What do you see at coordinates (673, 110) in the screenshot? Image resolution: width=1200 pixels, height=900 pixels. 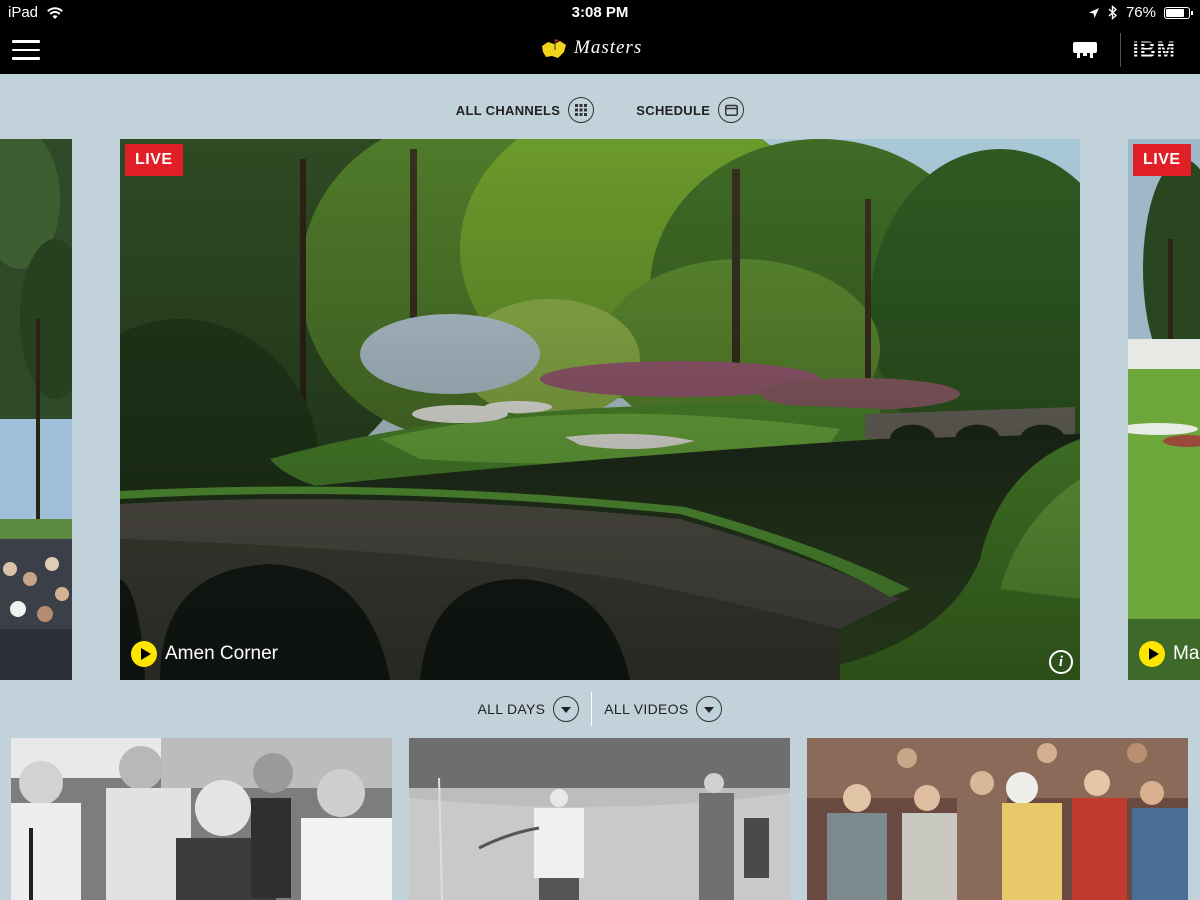 I see `schedule-label: SCHEDULE` at bounding box center [673, 110].